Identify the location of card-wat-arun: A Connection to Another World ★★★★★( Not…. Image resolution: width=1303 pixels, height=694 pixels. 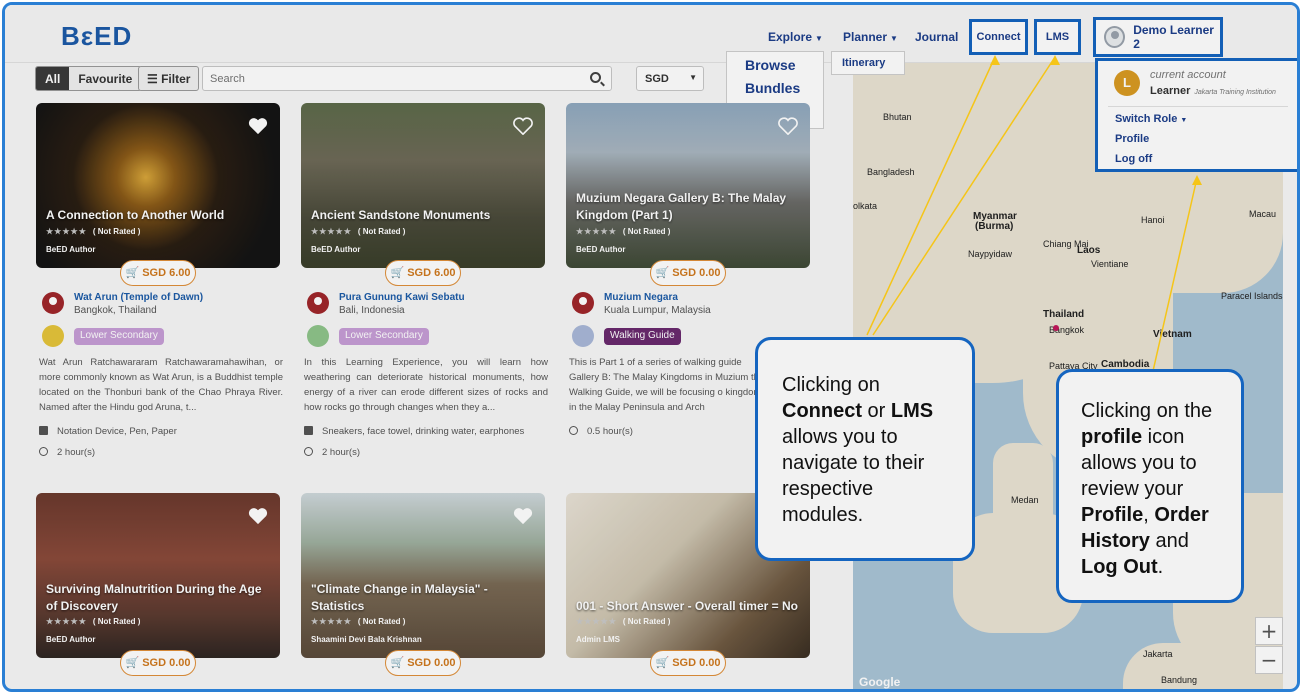
(159, 283).